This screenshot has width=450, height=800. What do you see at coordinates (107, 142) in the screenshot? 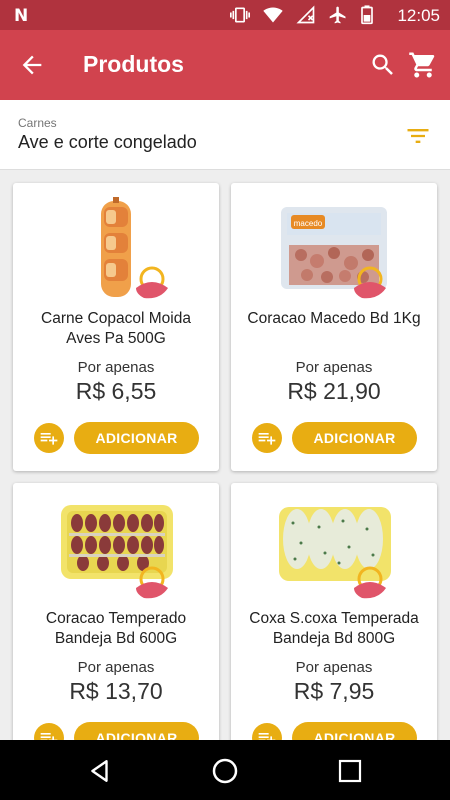
I see `subcategory-label: Ave e corte congelado` at bounding box center [107, 142].